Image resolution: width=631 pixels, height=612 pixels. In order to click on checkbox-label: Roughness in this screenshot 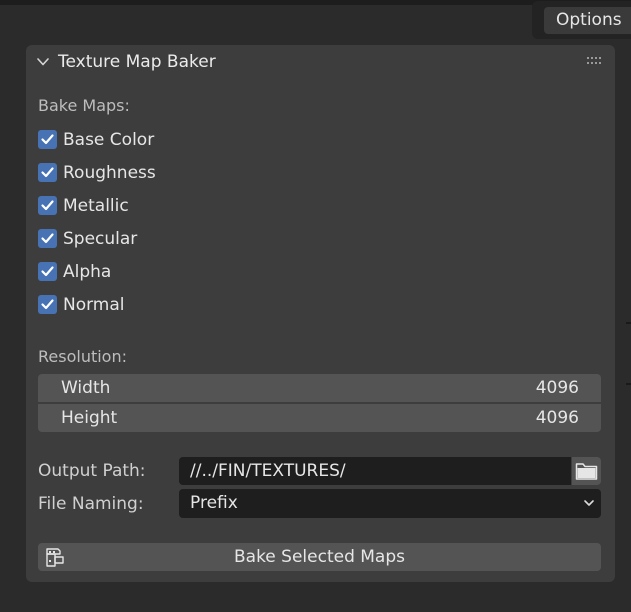, I will do `click(109, 173)`.